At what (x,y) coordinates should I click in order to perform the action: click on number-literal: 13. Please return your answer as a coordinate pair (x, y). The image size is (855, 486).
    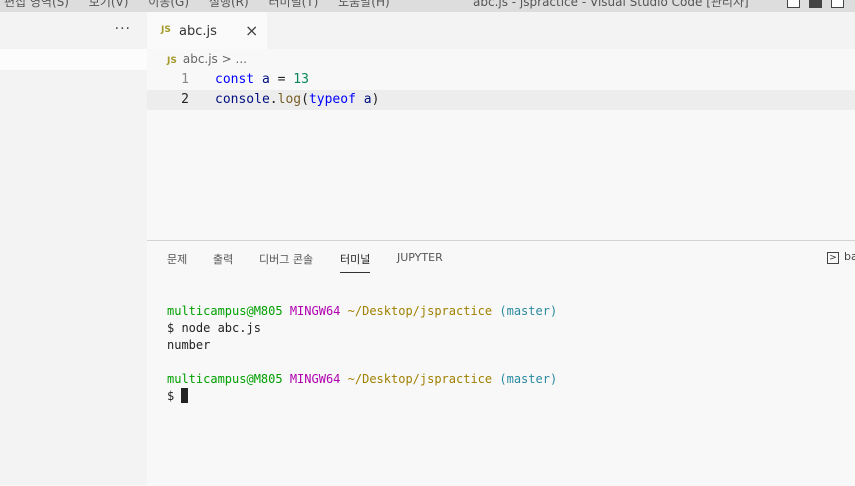
    Looking at the image, I should click on (301, 79).